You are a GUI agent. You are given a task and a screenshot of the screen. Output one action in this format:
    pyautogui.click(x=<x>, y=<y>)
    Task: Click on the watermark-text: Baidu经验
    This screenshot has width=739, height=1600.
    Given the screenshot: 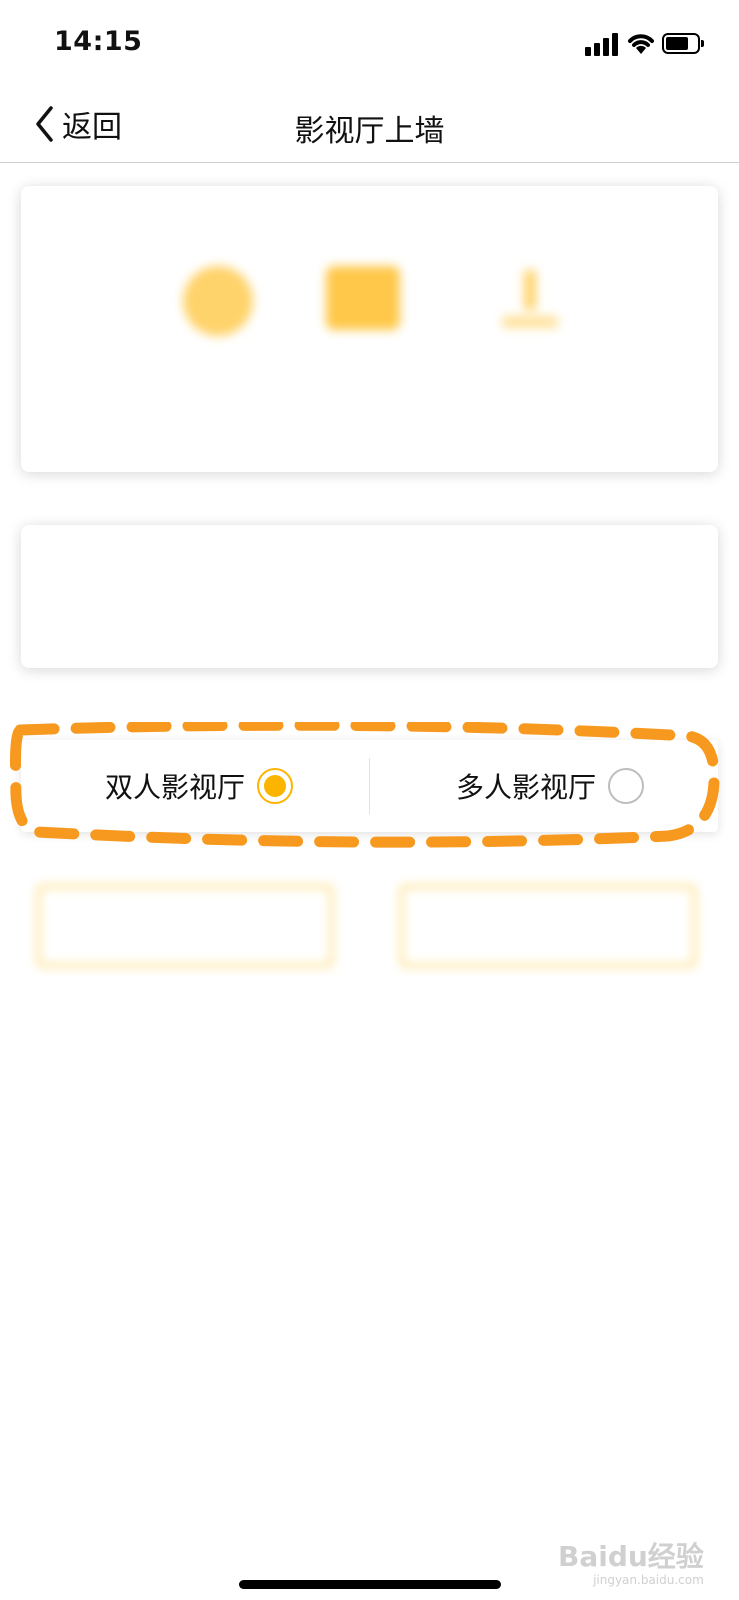 What is the action you would take?
    pyautogui.click(x=631, y=1556)
    